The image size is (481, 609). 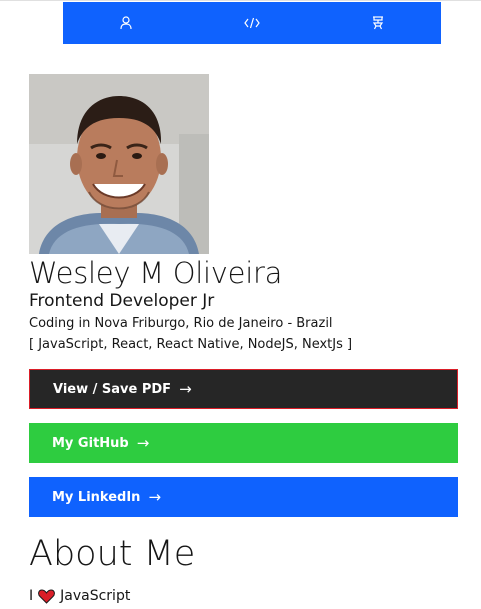 What do you see at coordinates (156, 273) in the screenshot?
I see `profile-name: Wesley M Oliveira` at bounding box center [156, 273].